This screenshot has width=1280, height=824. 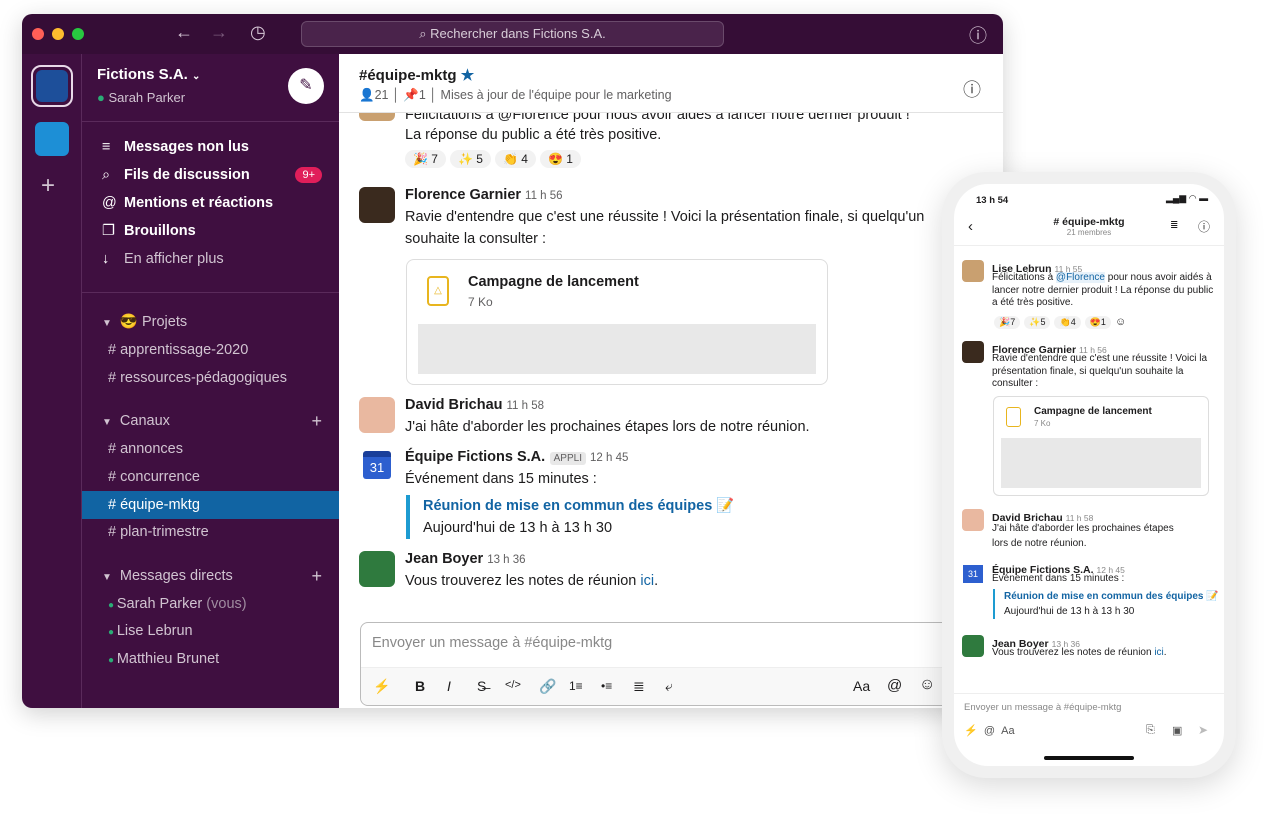 I want to click on reaction-sparkles: ✨5, so click(x=1037, y=322).